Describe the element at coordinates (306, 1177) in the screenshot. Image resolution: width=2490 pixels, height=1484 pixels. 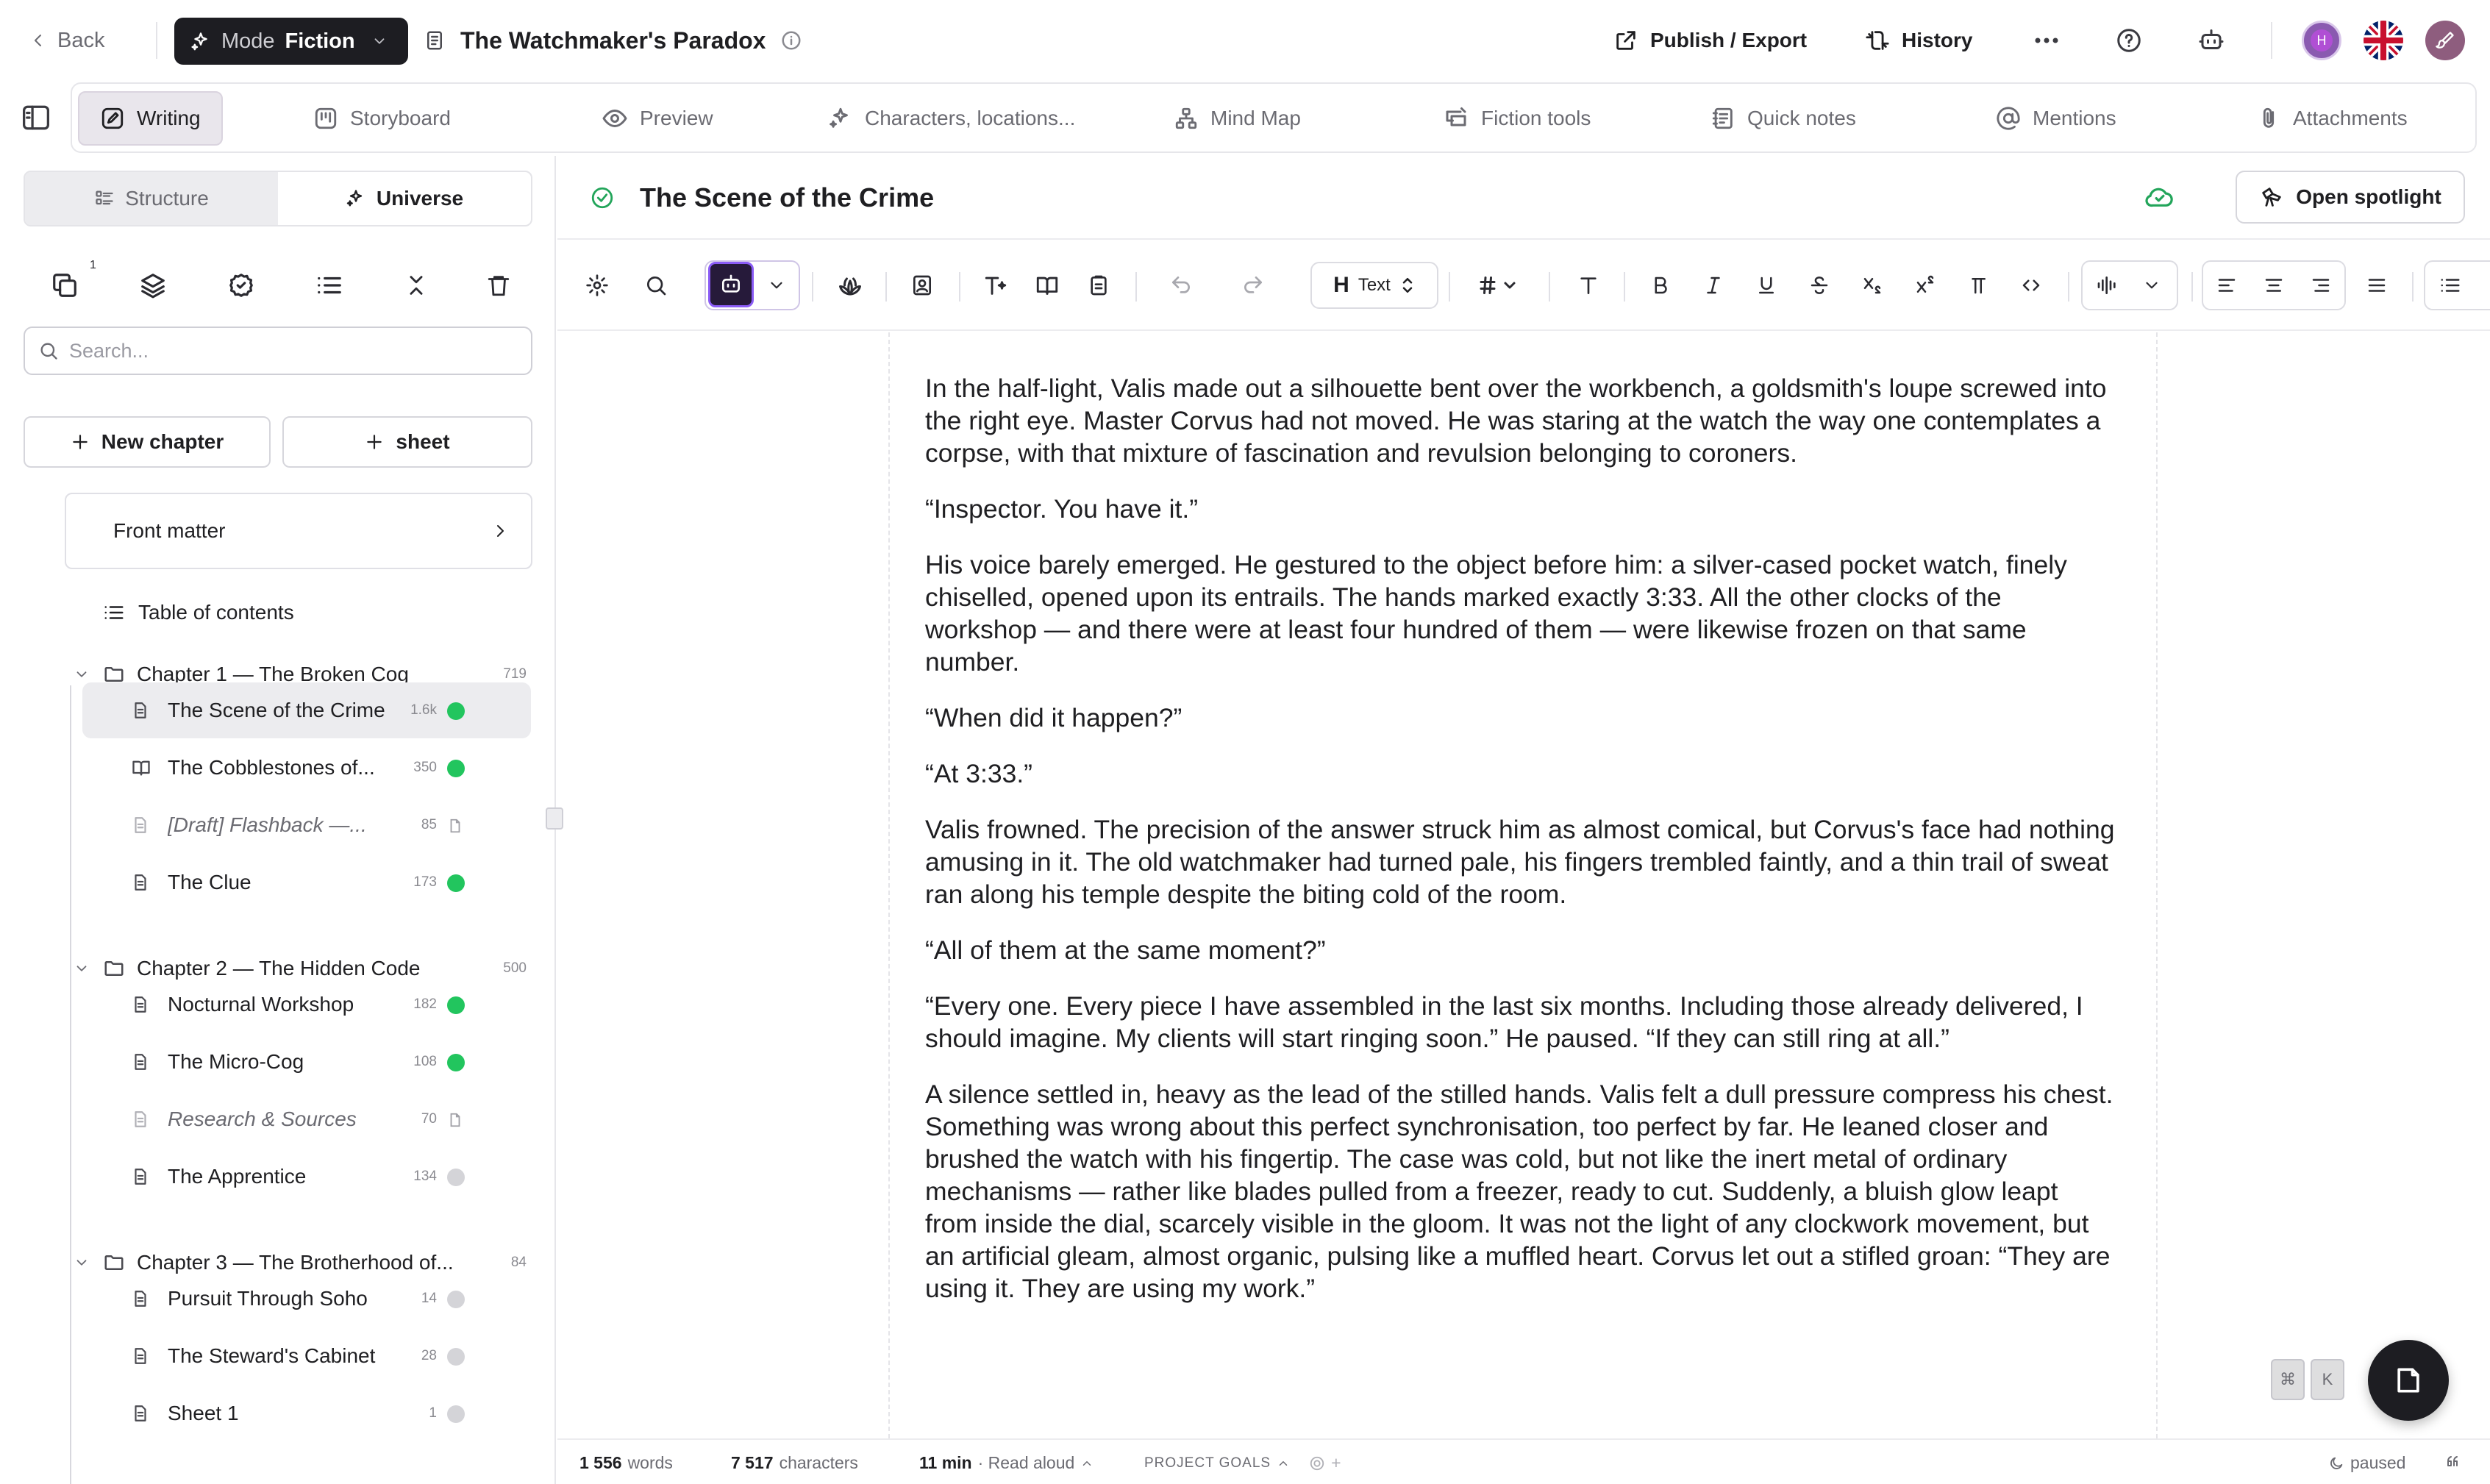
I see `document-item: The Apprentice 134` at that location.